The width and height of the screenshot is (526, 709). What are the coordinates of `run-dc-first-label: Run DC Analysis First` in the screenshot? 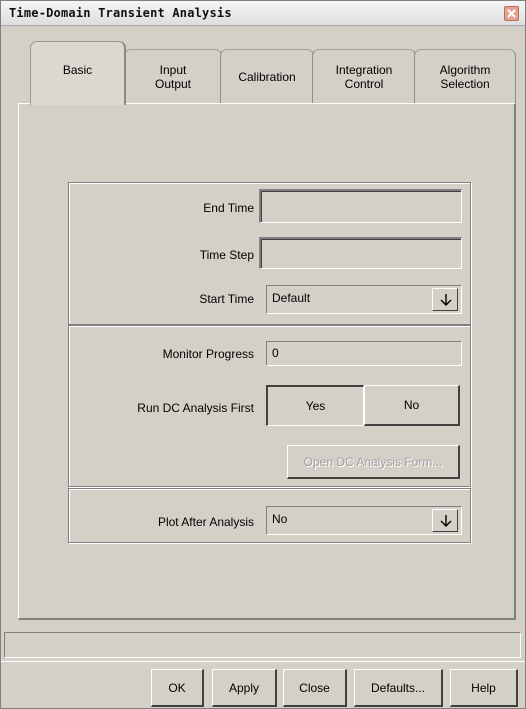 It's located at (195, 408).